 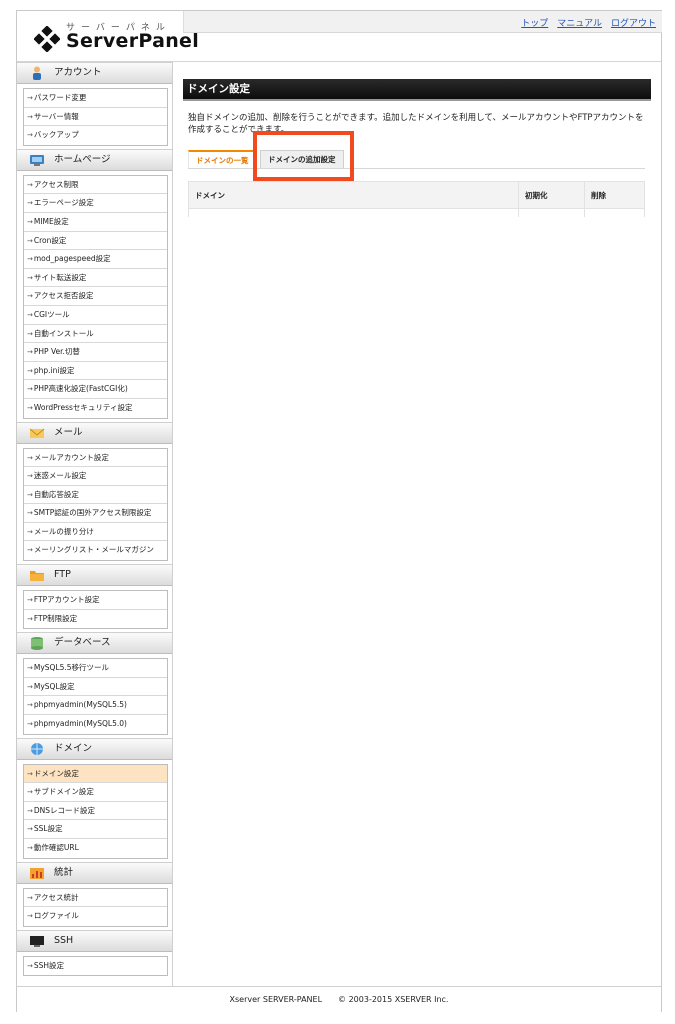 What do you see at coordinates (95, 774) in the screenshot?
I see `sidebar-item: →ドメイン設定` at bounding box center [95, 774].